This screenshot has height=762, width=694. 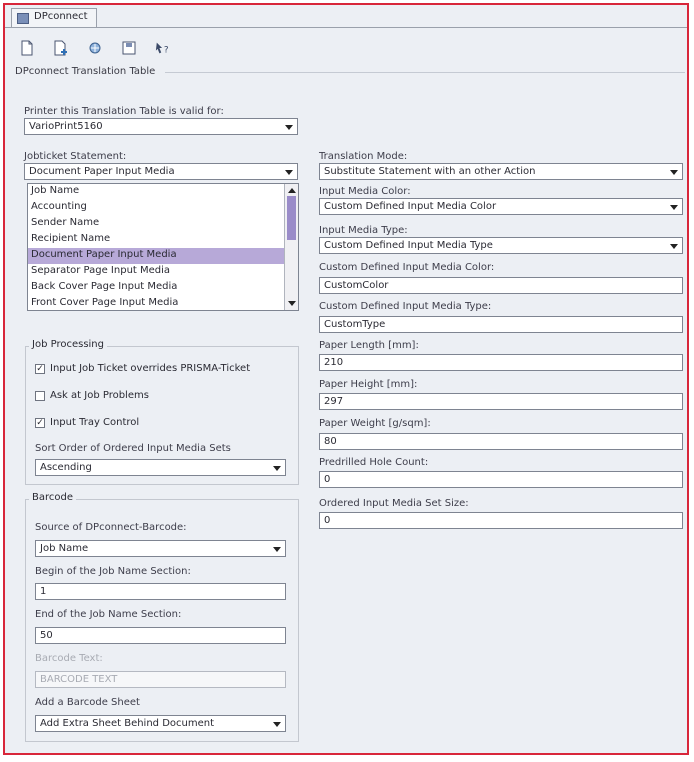 I want to click on printer-value: VarioPrint5160, so click(x=66, y=126).